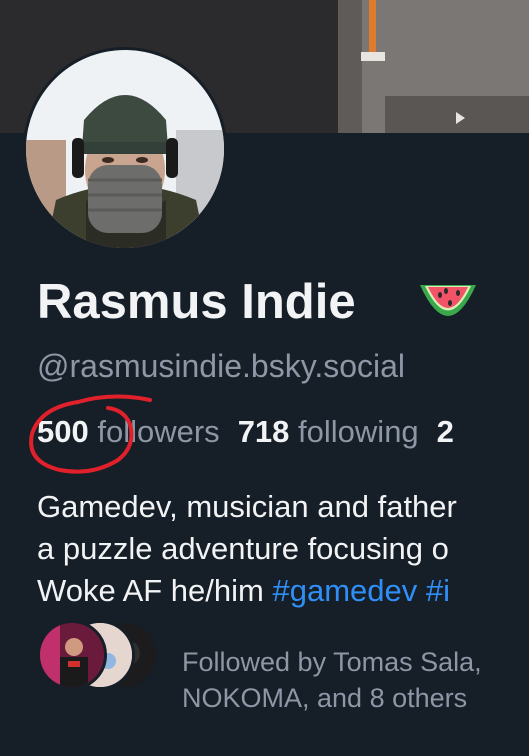  I want to click on banner-spike-icon, so click(460, 118).